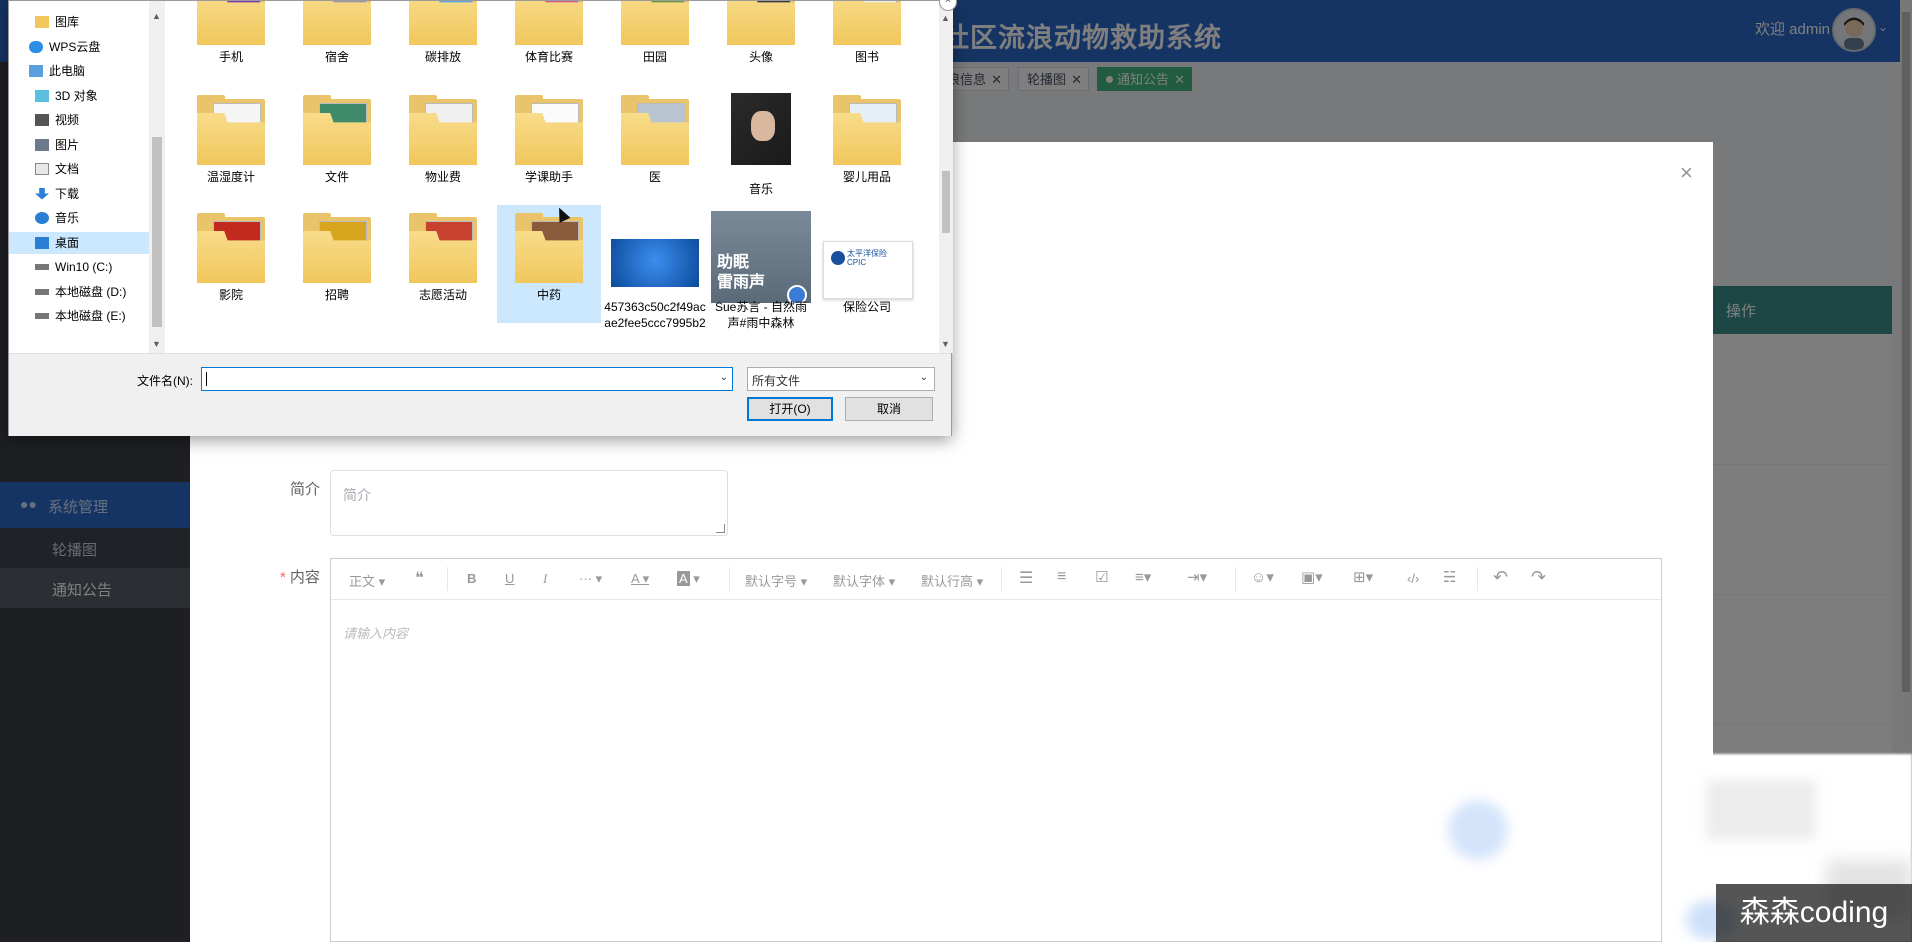 The image size is (1912, 942). What do you see at coordinates (1312, 577) in the screenshot?
I see `image-icon: ▣▾` at bounding box center [1312, 577].